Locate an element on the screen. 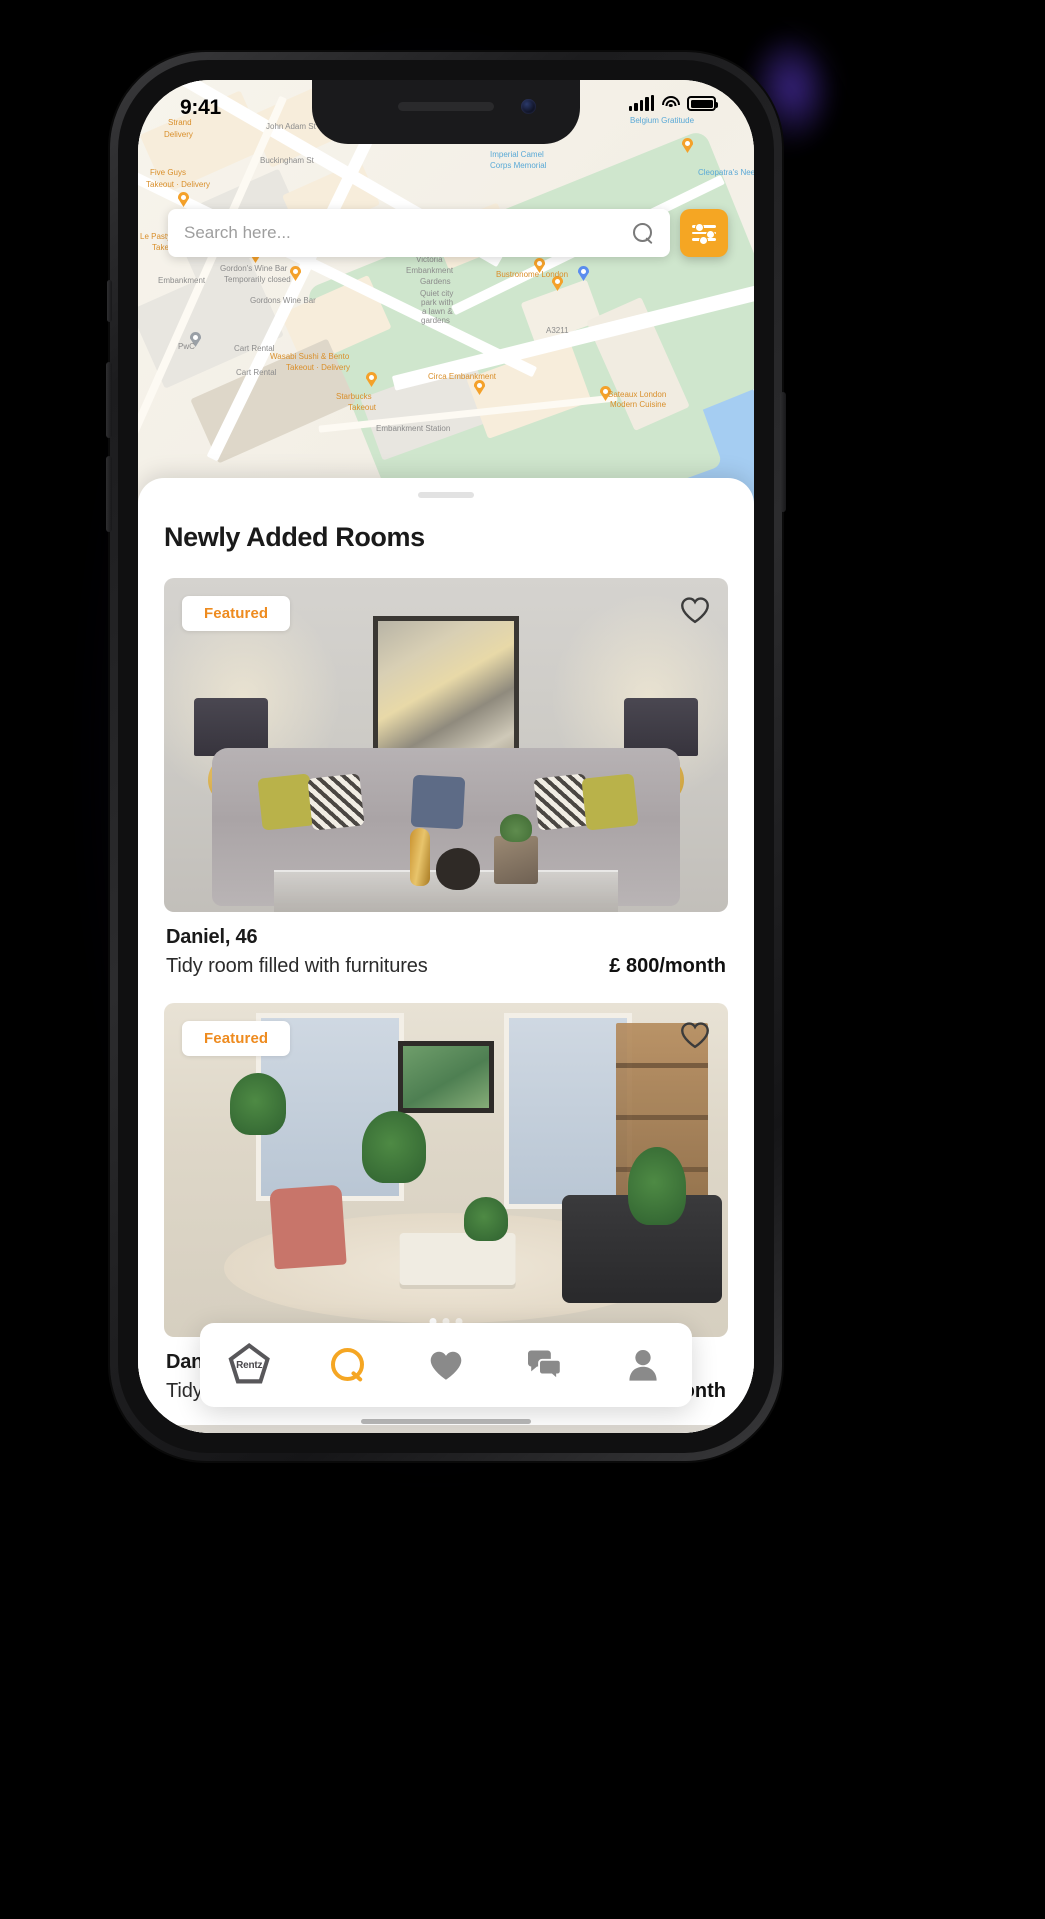 The height and width of the screenshot is (1919, 1045). map-label: Starbucks is located at coordinates (354, 396).